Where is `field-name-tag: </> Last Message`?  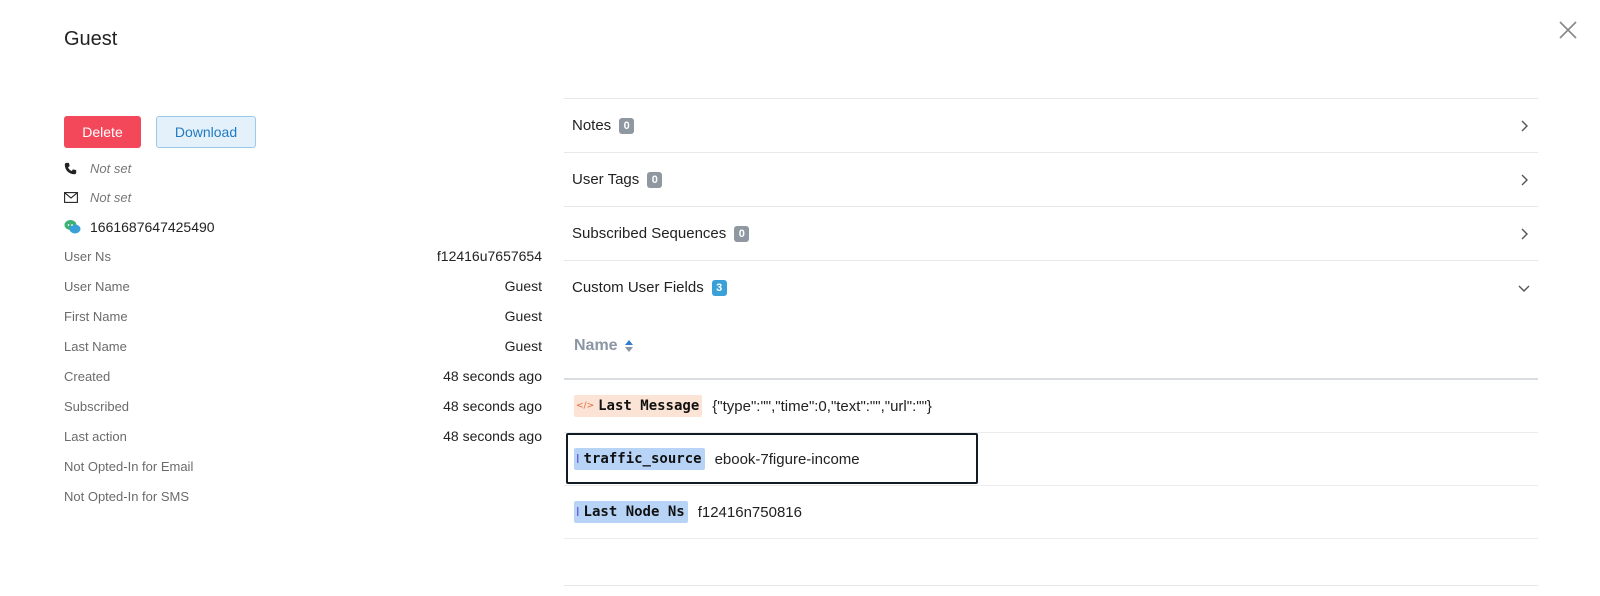
field-name-tag: </> Last Message is located at coordinates (638, 406).